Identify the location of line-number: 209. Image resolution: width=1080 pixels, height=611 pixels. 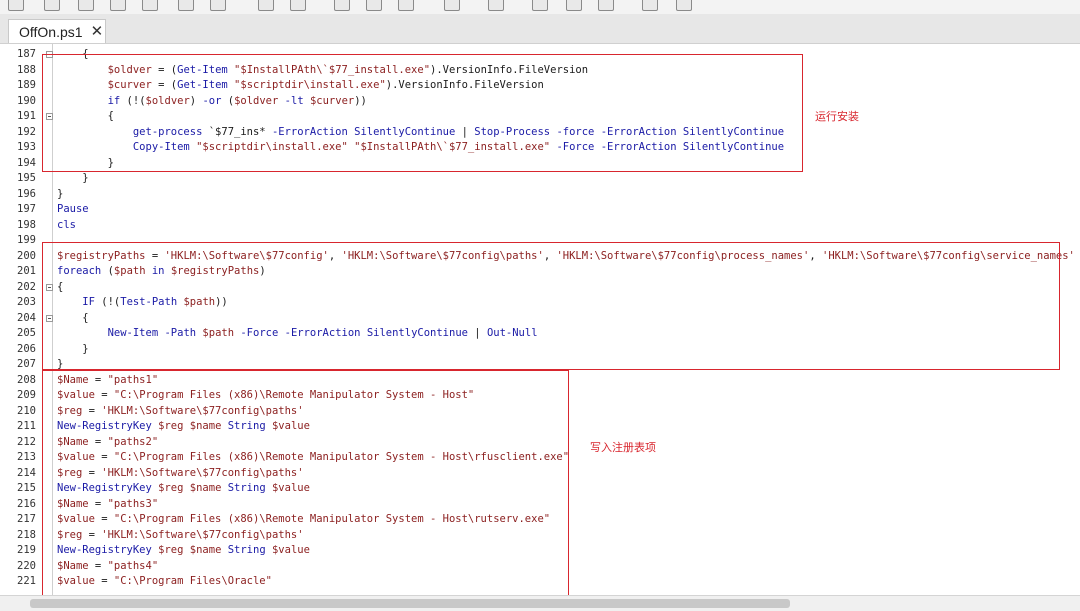
(26, 395).